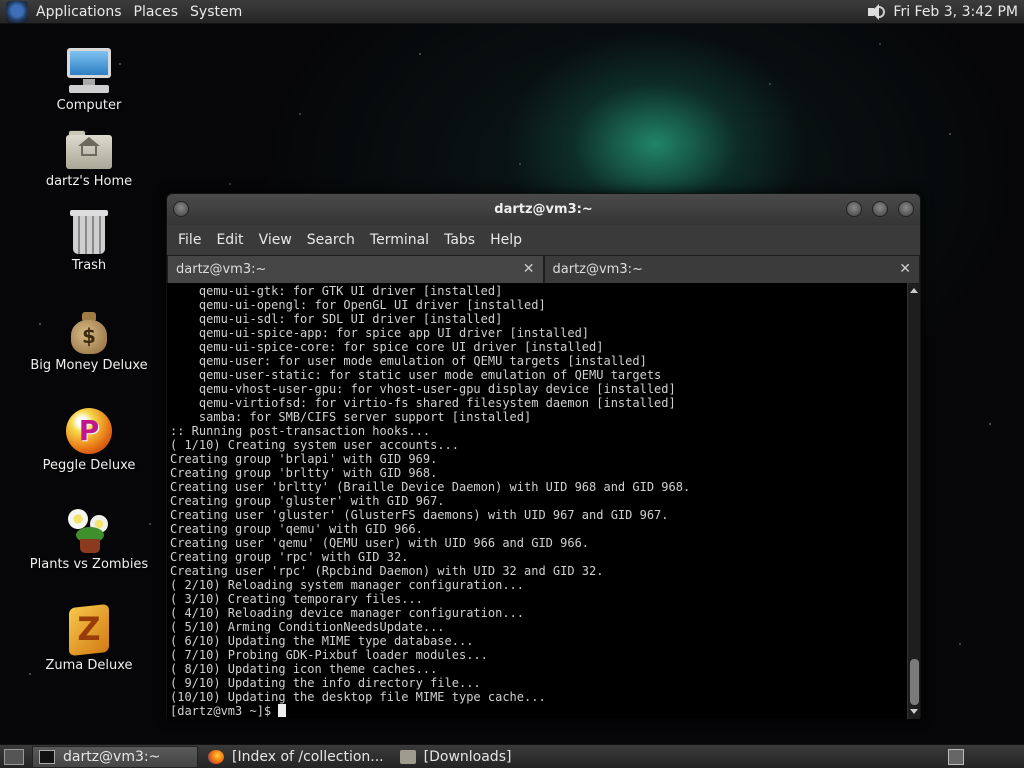  What do you see at coordinates (956, 756) in the screenshot?
I see `workspace-switcher` at bounding box center [956, 756].